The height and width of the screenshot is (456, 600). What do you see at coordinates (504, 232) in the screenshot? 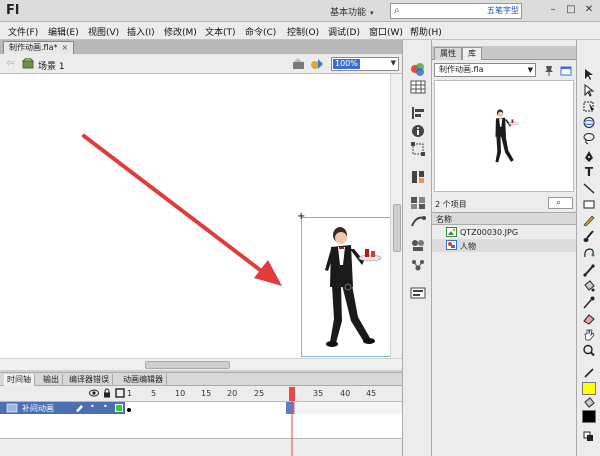
I see `library-item: QTZ00030.JPG` at bounding box center [504, 232].